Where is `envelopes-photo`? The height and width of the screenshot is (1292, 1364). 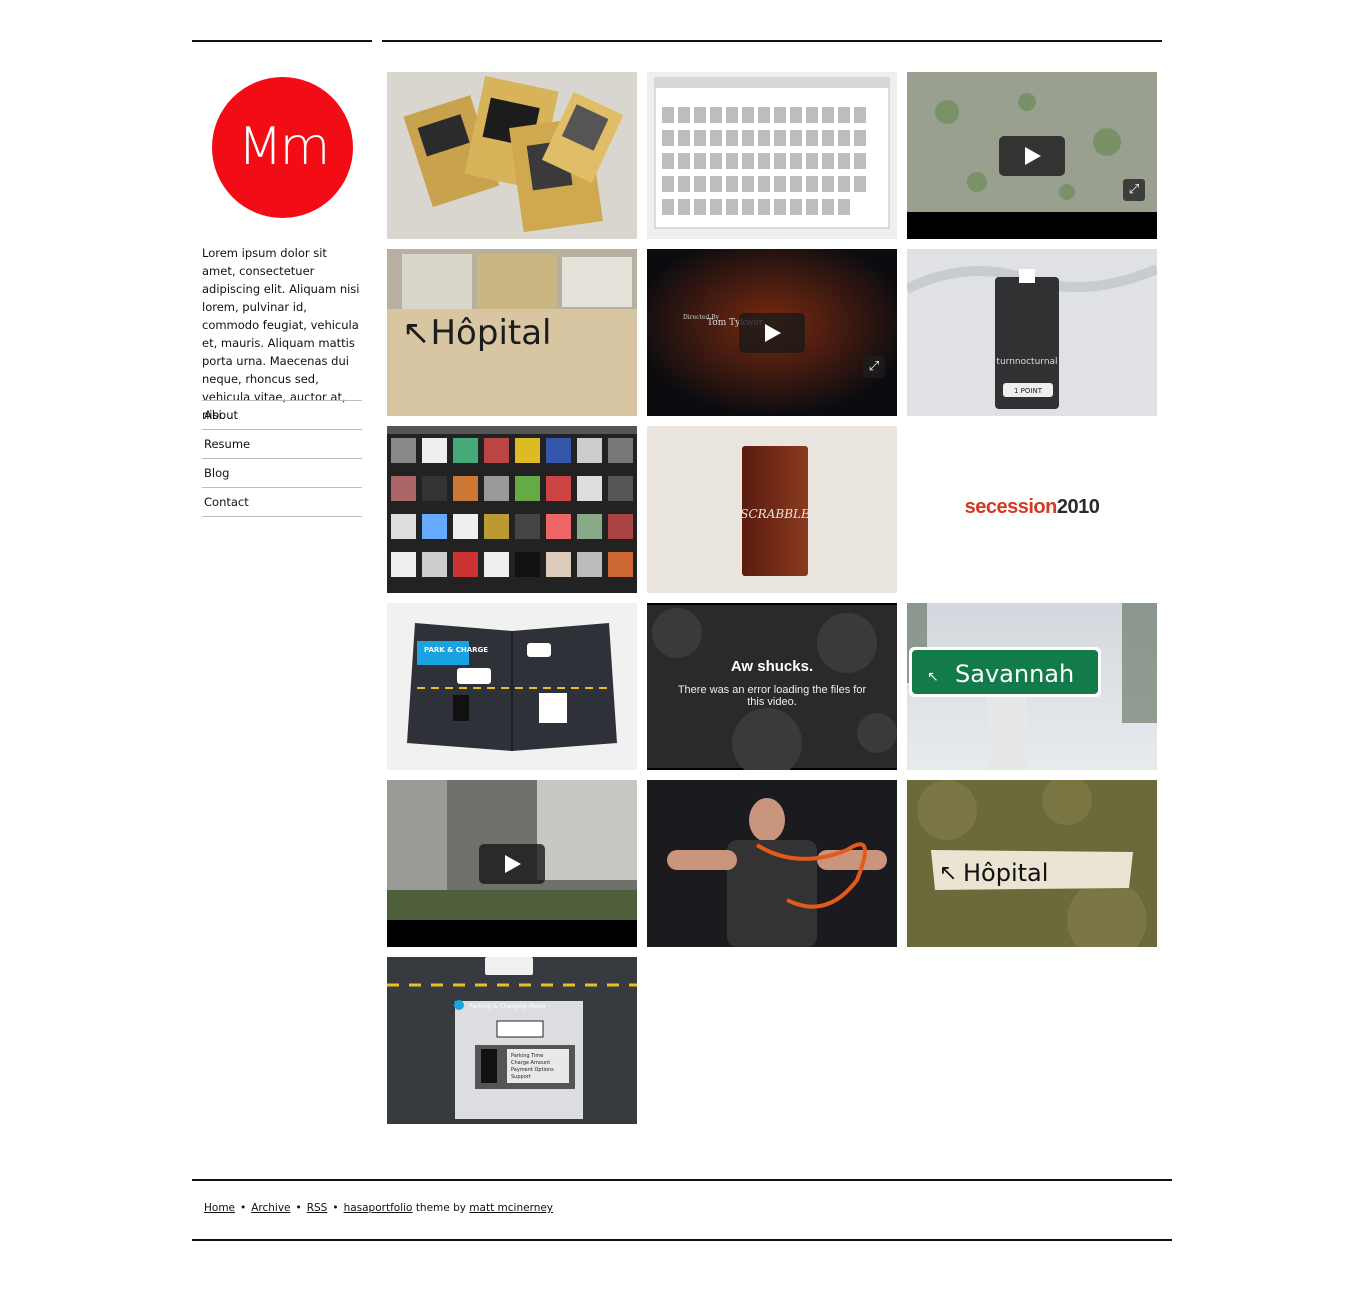
envelopes-photo is located at coordinates (512, 155).